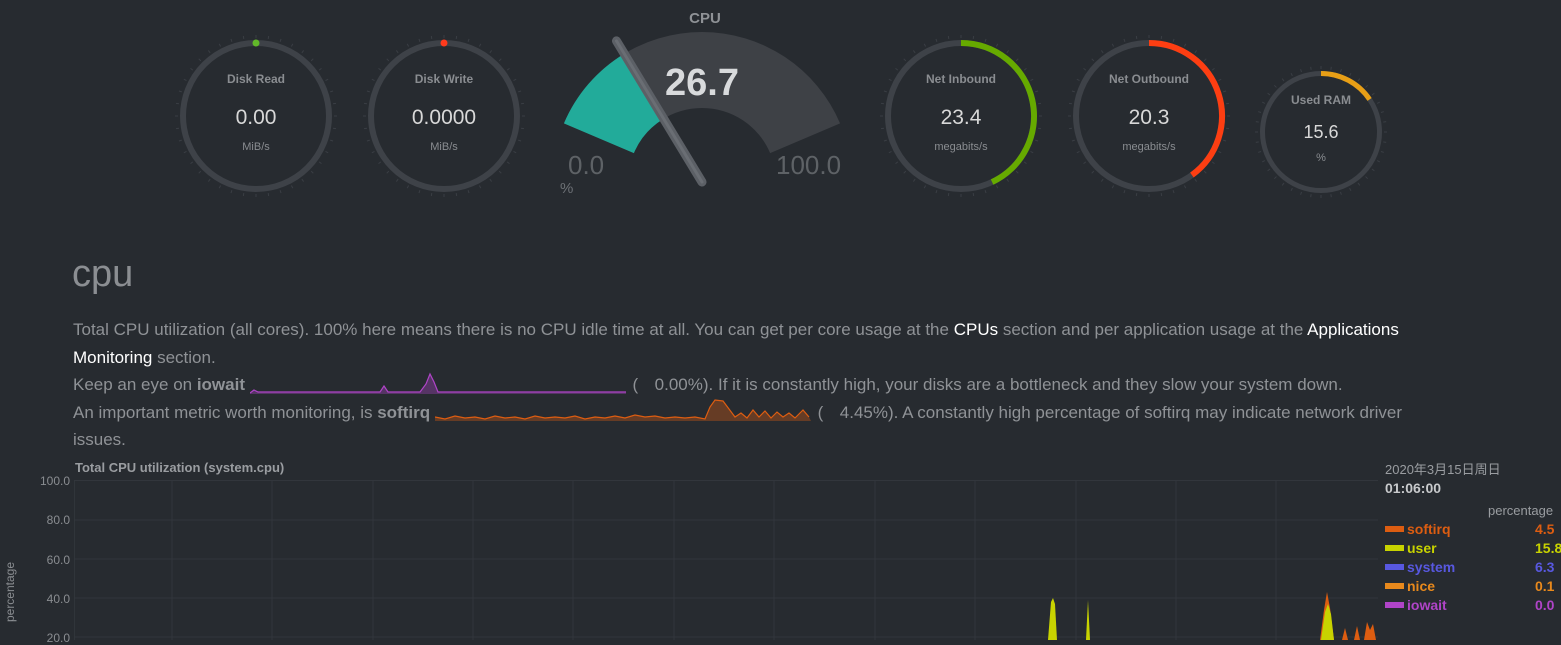  I want to click on cpu-gauge-unit: %, so click(566, 188).